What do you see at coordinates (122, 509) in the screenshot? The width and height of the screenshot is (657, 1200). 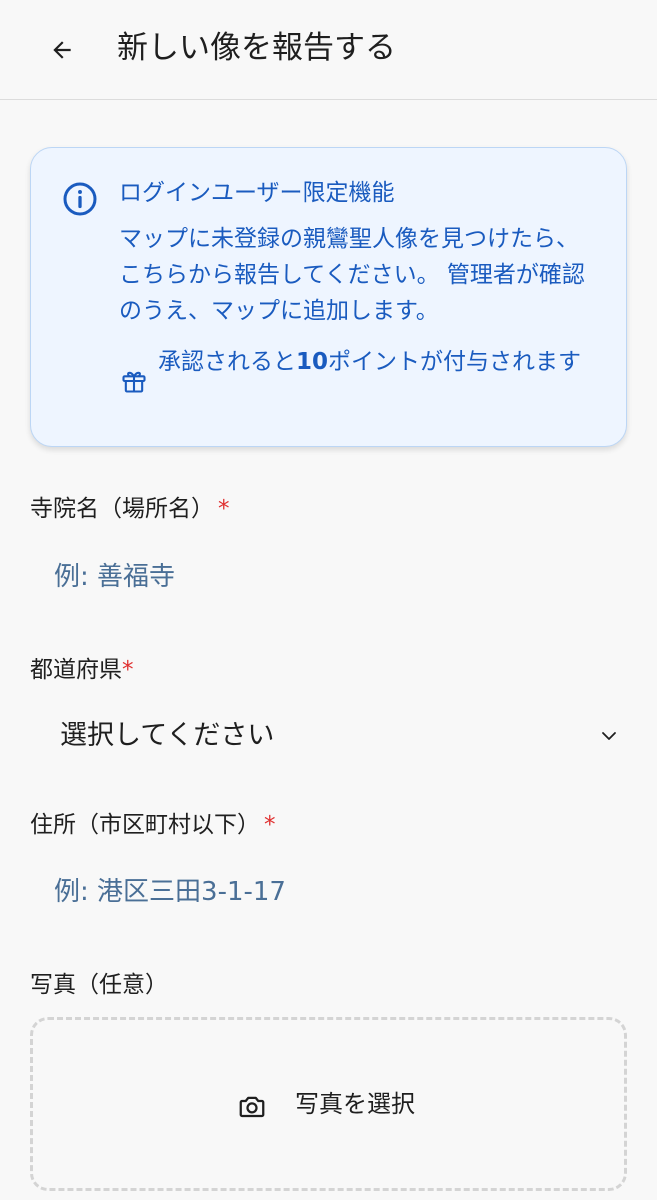 I see `temple-name-label-text: 寺院名（場所名）` at bounding box center [122, 509].